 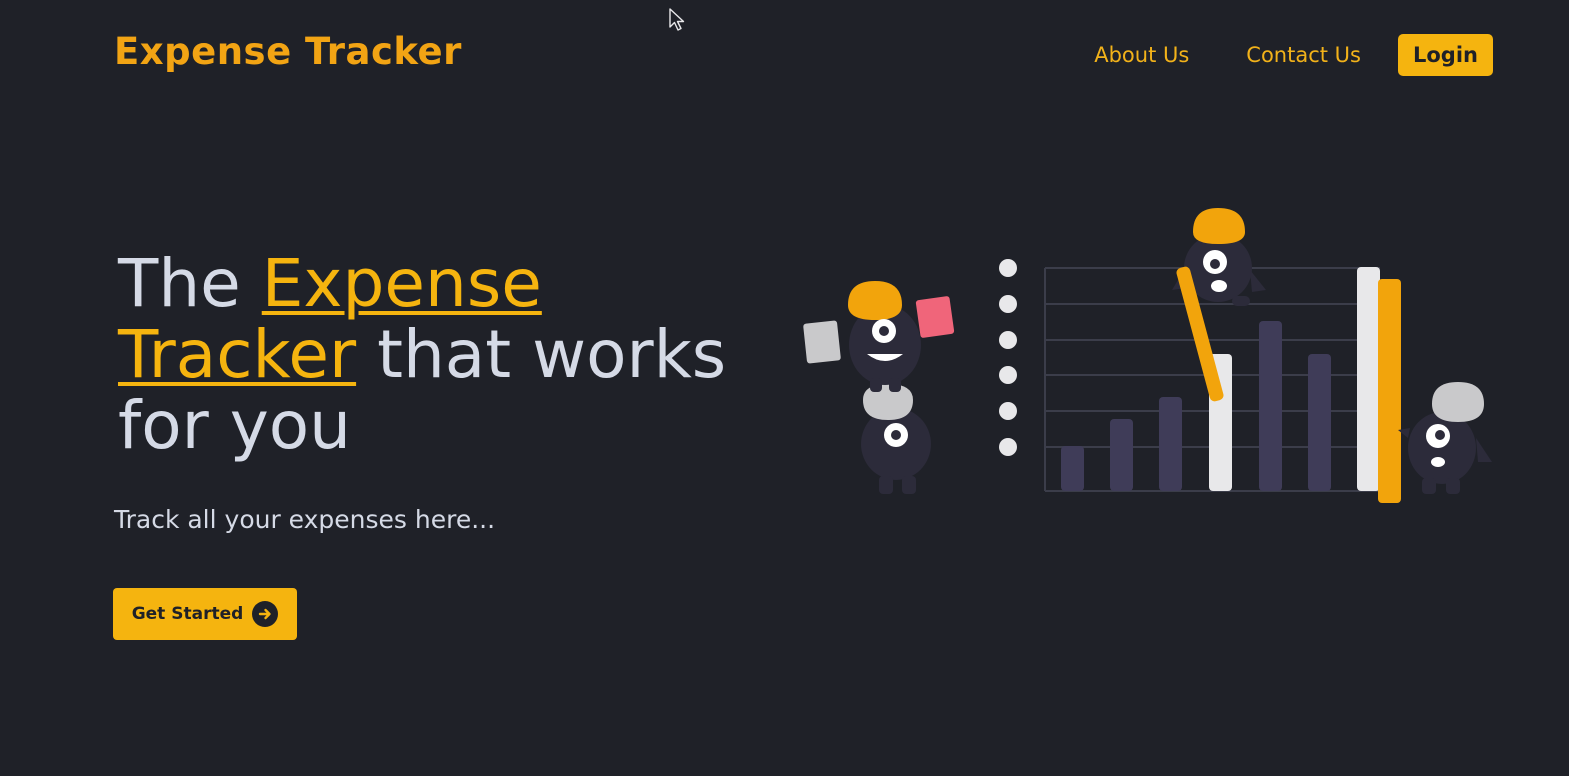 I want to click on hero-title: The Expense Tracker that works for you, so click(x=458, y=354).